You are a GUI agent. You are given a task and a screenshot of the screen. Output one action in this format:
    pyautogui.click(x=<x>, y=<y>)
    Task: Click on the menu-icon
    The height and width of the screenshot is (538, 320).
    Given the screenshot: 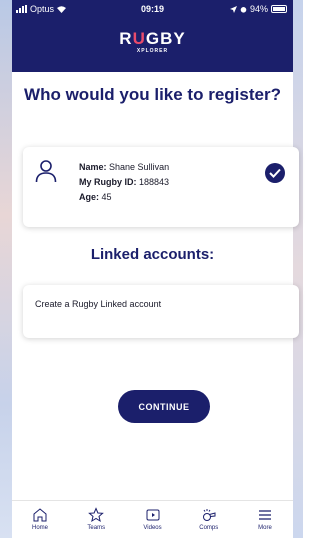 What is the action you would take?
    pyautogui.click(x=265, y=515)
    